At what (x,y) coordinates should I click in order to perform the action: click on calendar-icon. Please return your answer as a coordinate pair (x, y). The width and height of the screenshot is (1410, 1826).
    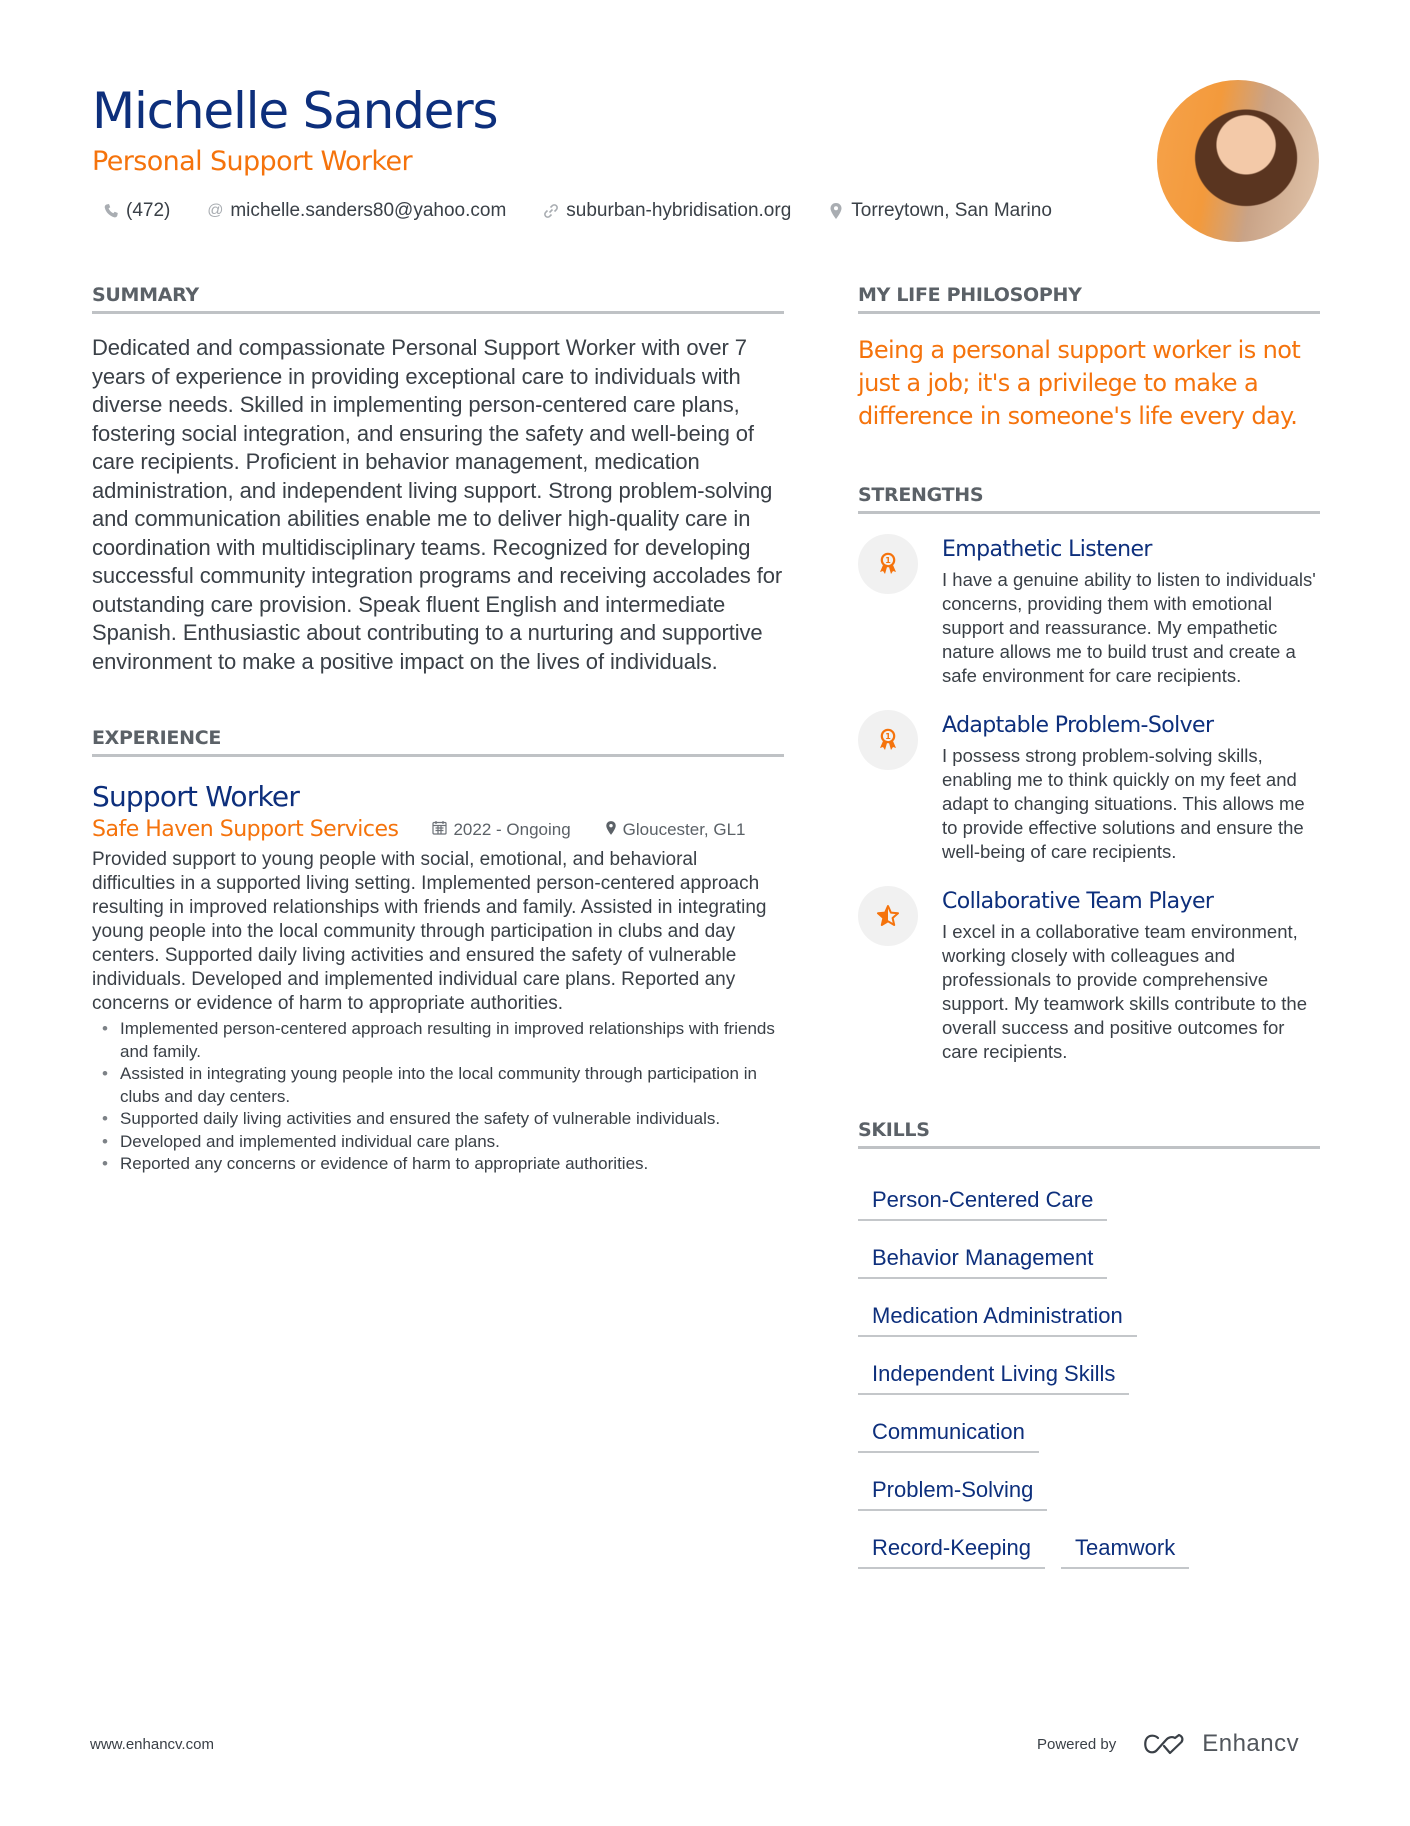
    Looking at the image, I should click on (440, 829).